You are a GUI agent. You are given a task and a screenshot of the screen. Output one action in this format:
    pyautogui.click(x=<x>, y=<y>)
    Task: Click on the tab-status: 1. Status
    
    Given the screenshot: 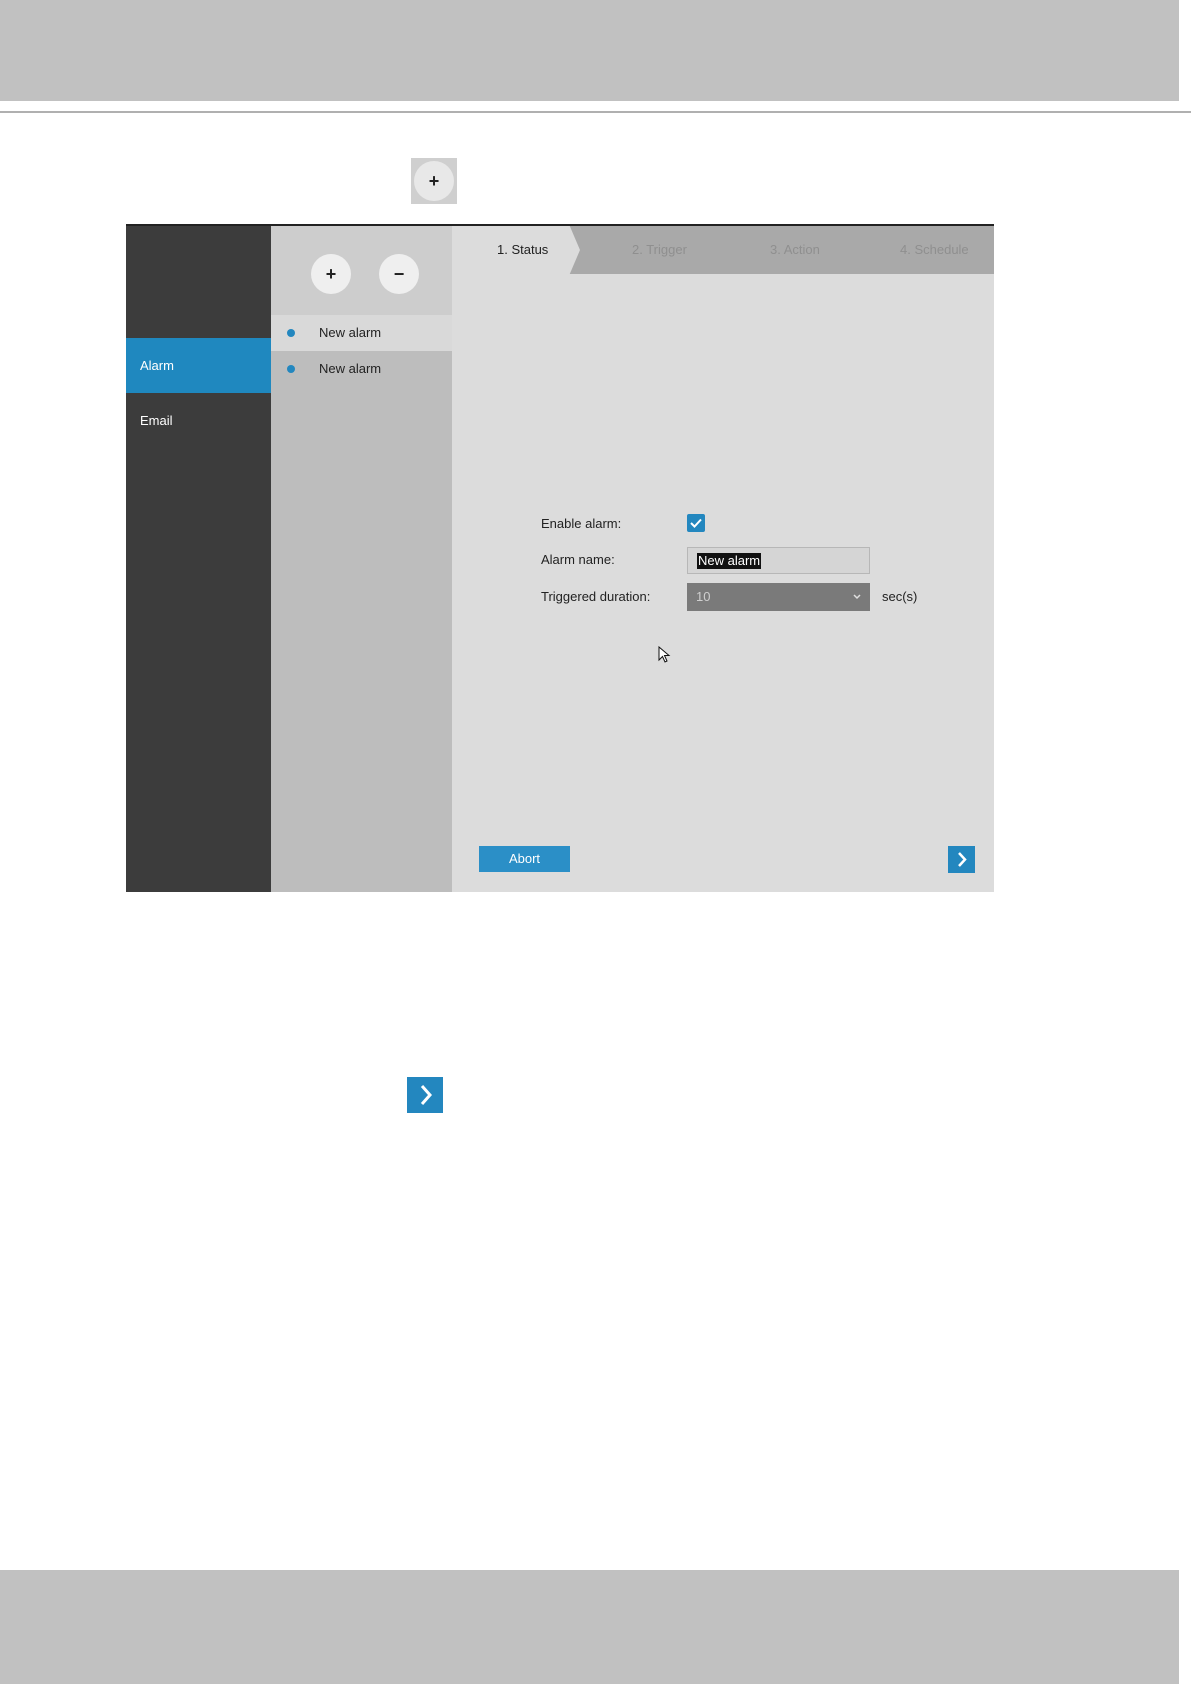 What is the action you would take?
    pyautogui.click(x=517, y=250)
    